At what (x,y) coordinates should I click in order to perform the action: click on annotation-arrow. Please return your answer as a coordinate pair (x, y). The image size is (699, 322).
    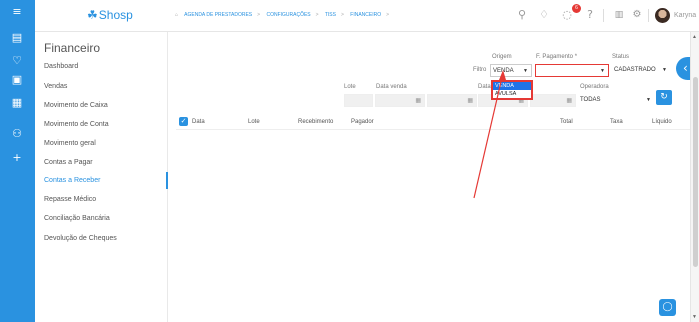
    Looking at the image, I should click on (489, 134).